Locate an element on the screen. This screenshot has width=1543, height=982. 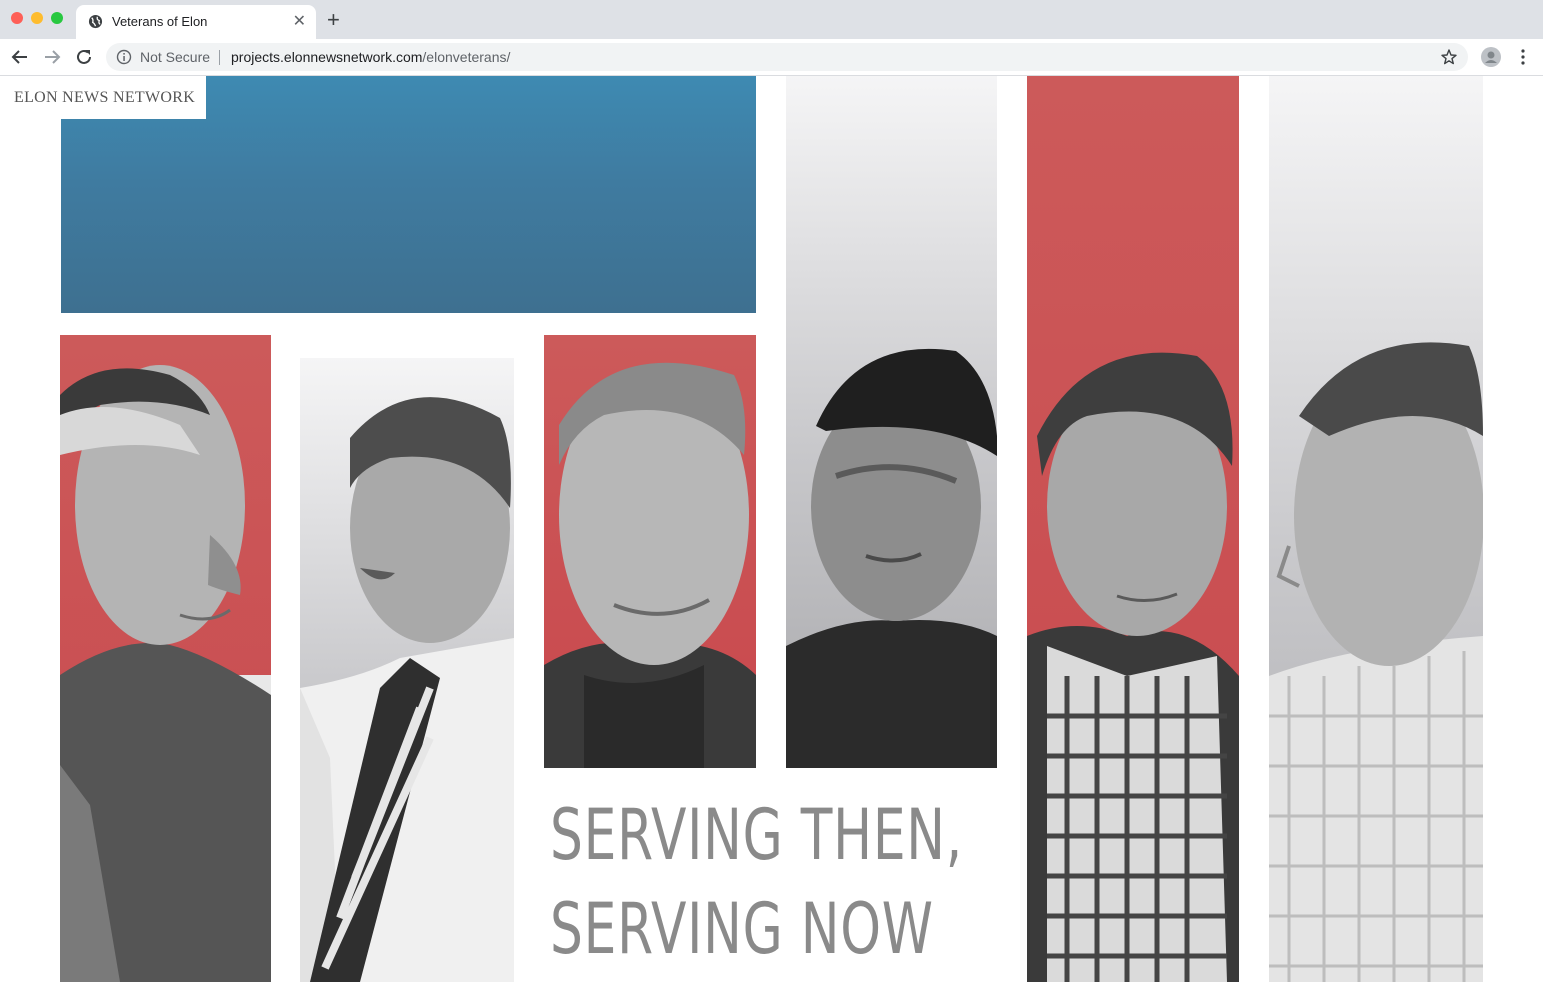
browser-tab: Veterans of Elon ✕ is located at coordinates (196, 22).